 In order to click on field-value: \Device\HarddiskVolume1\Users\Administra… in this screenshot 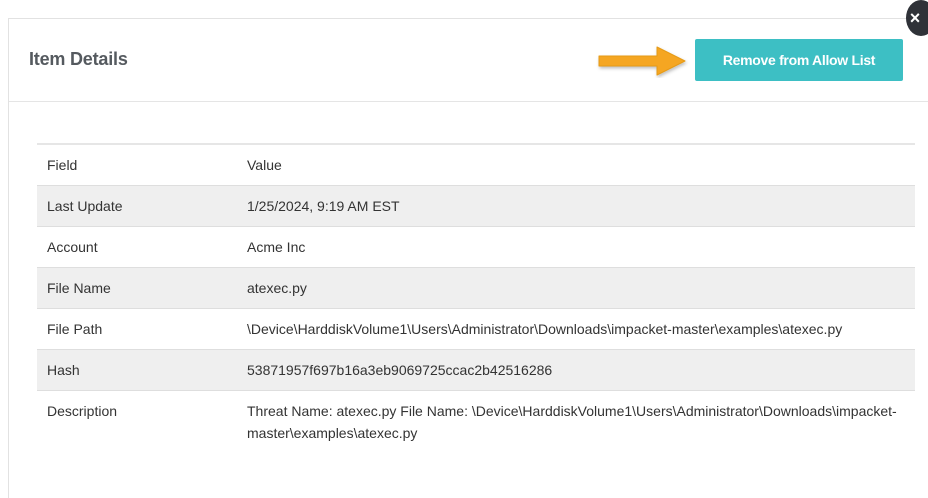, I will do `click(545, 329)`.